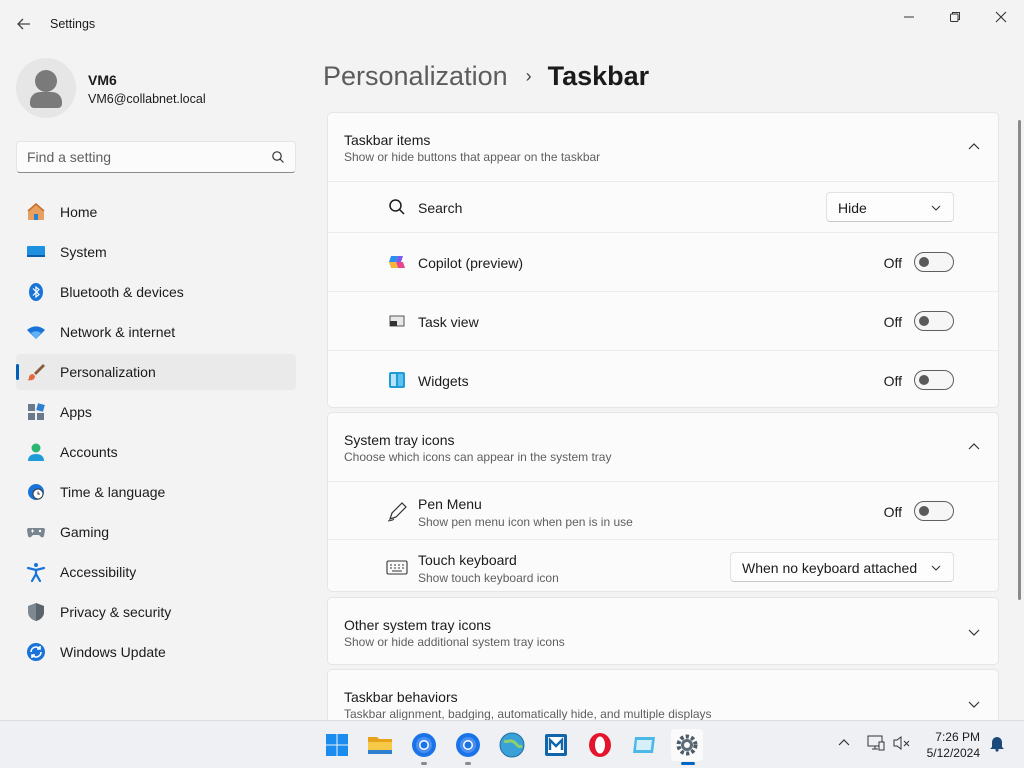  I want to click on notifications-button, so click(997, 743).